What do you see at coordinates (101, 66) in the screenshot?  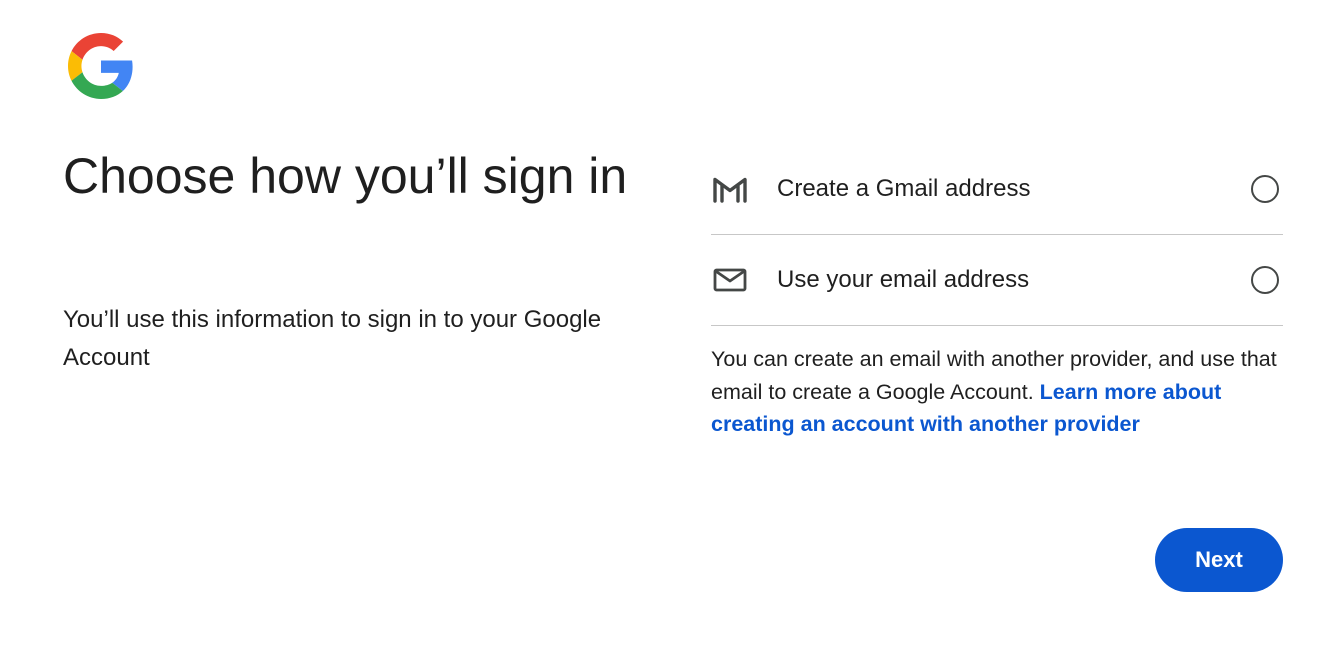 I see `google-logo-icon` at bounding box center [101, 66].